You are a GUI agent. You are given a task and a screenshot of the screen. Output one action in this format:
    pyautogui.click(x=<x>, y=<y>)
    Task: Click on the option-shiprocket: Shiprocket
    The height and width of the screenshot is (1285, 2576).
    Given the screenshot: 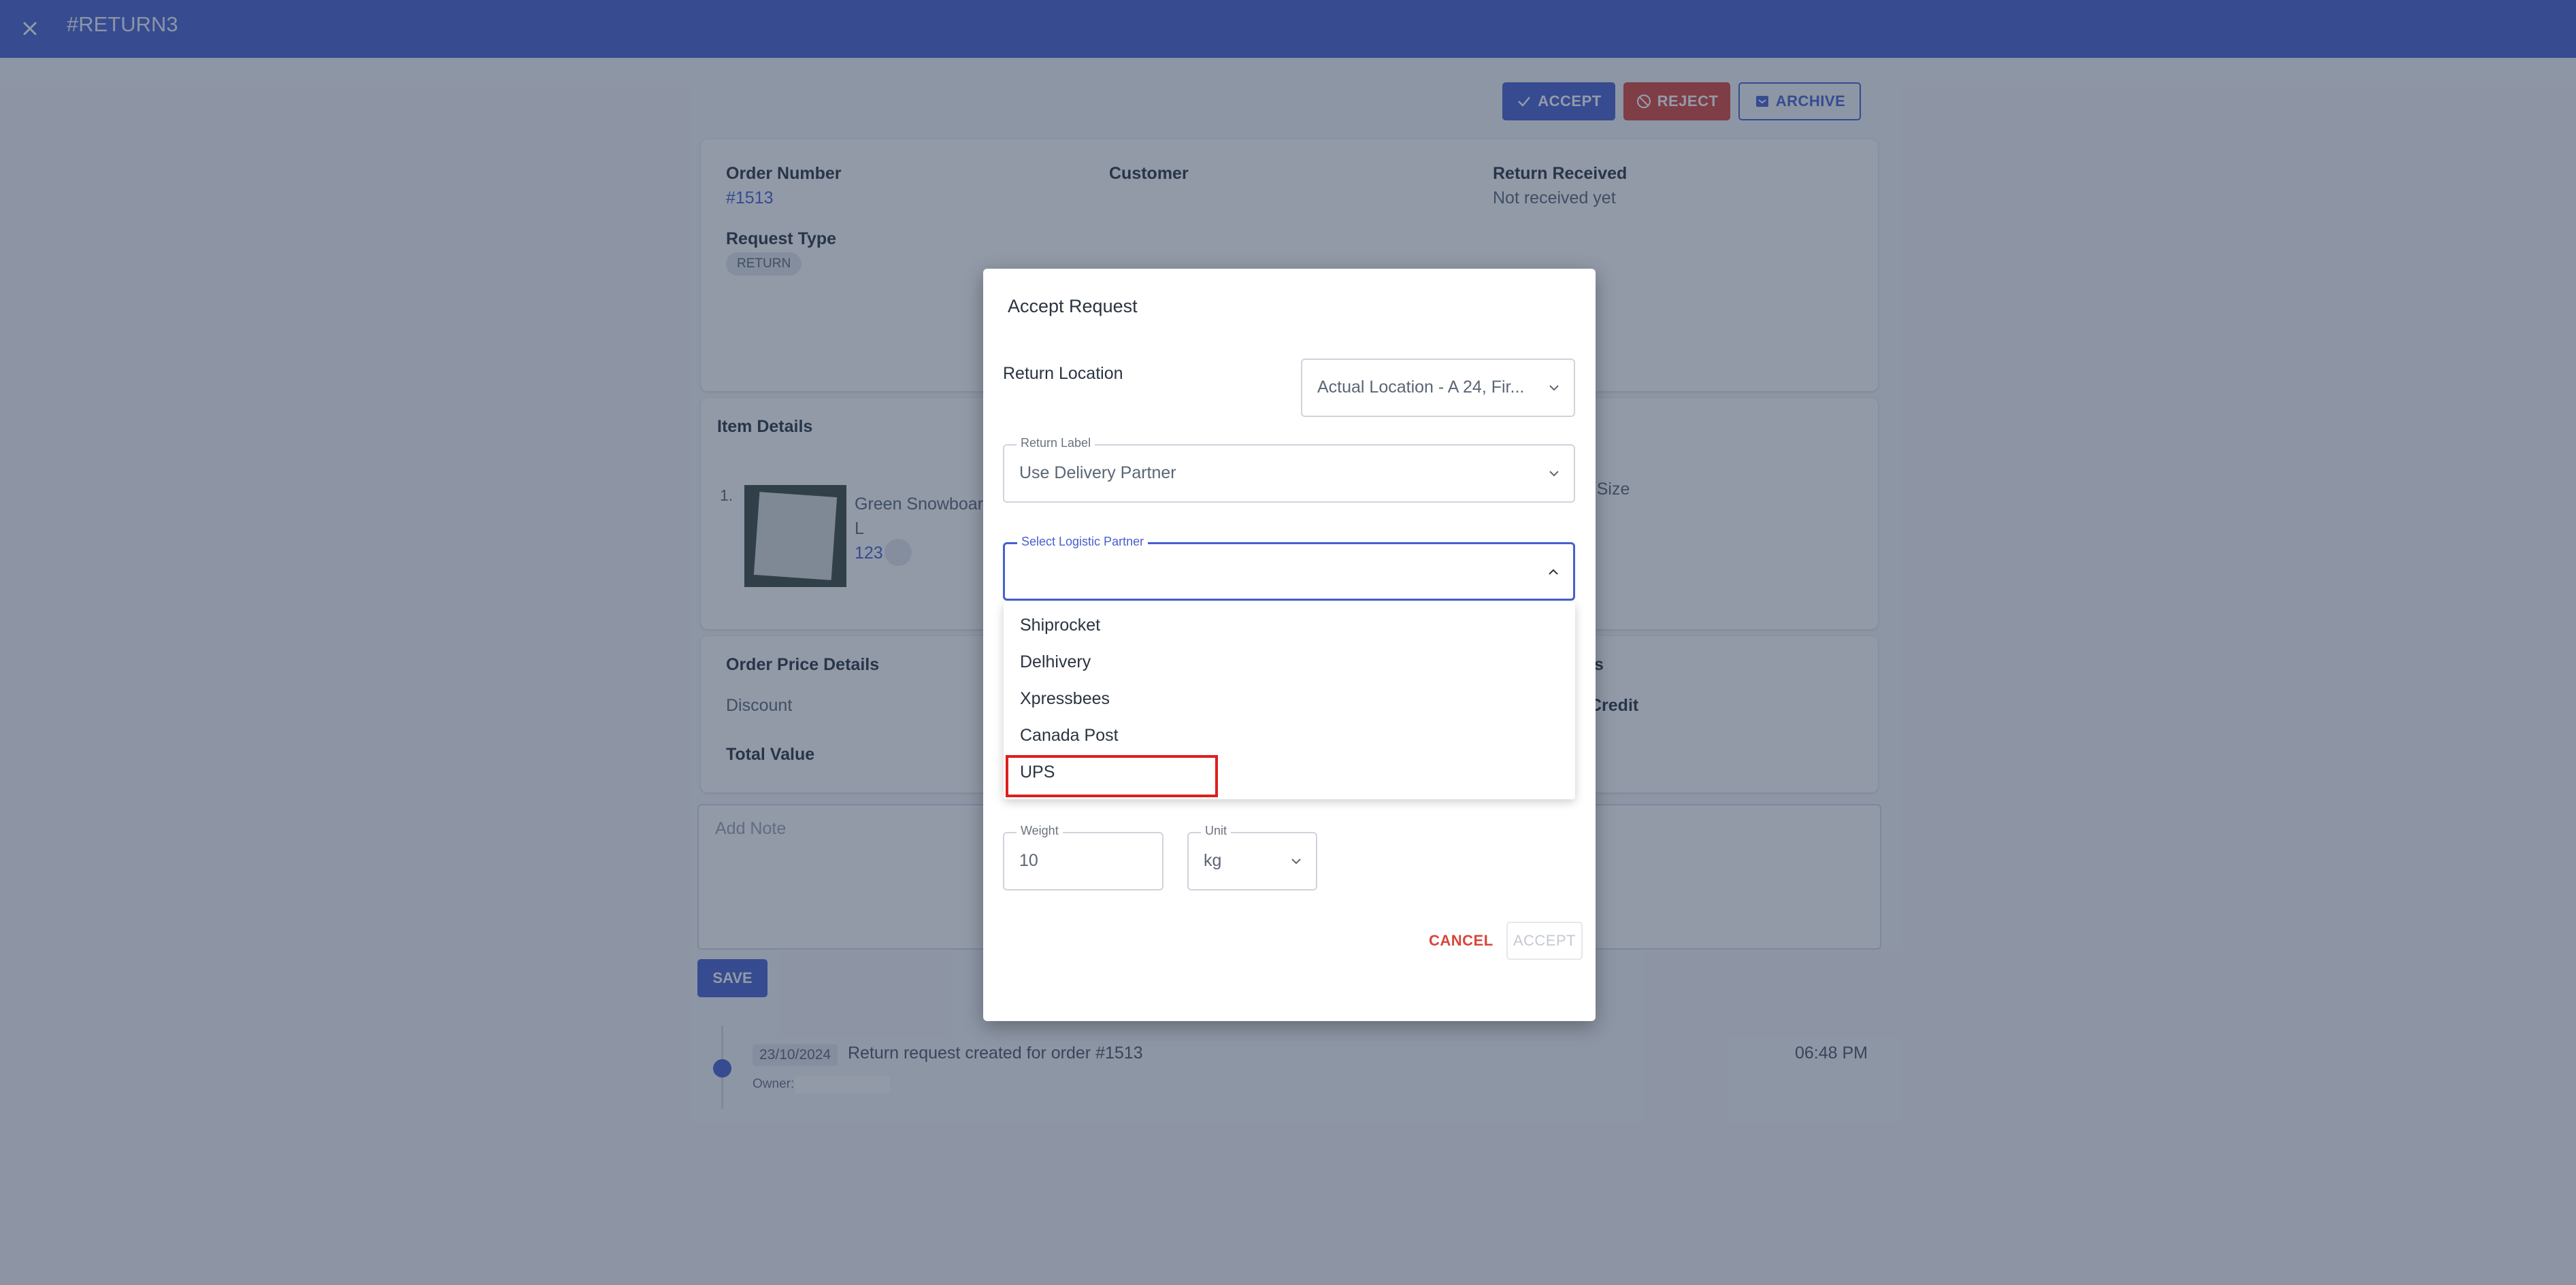 What is the action you would take?
    pyautogui.click(x=1060, y=626)
    